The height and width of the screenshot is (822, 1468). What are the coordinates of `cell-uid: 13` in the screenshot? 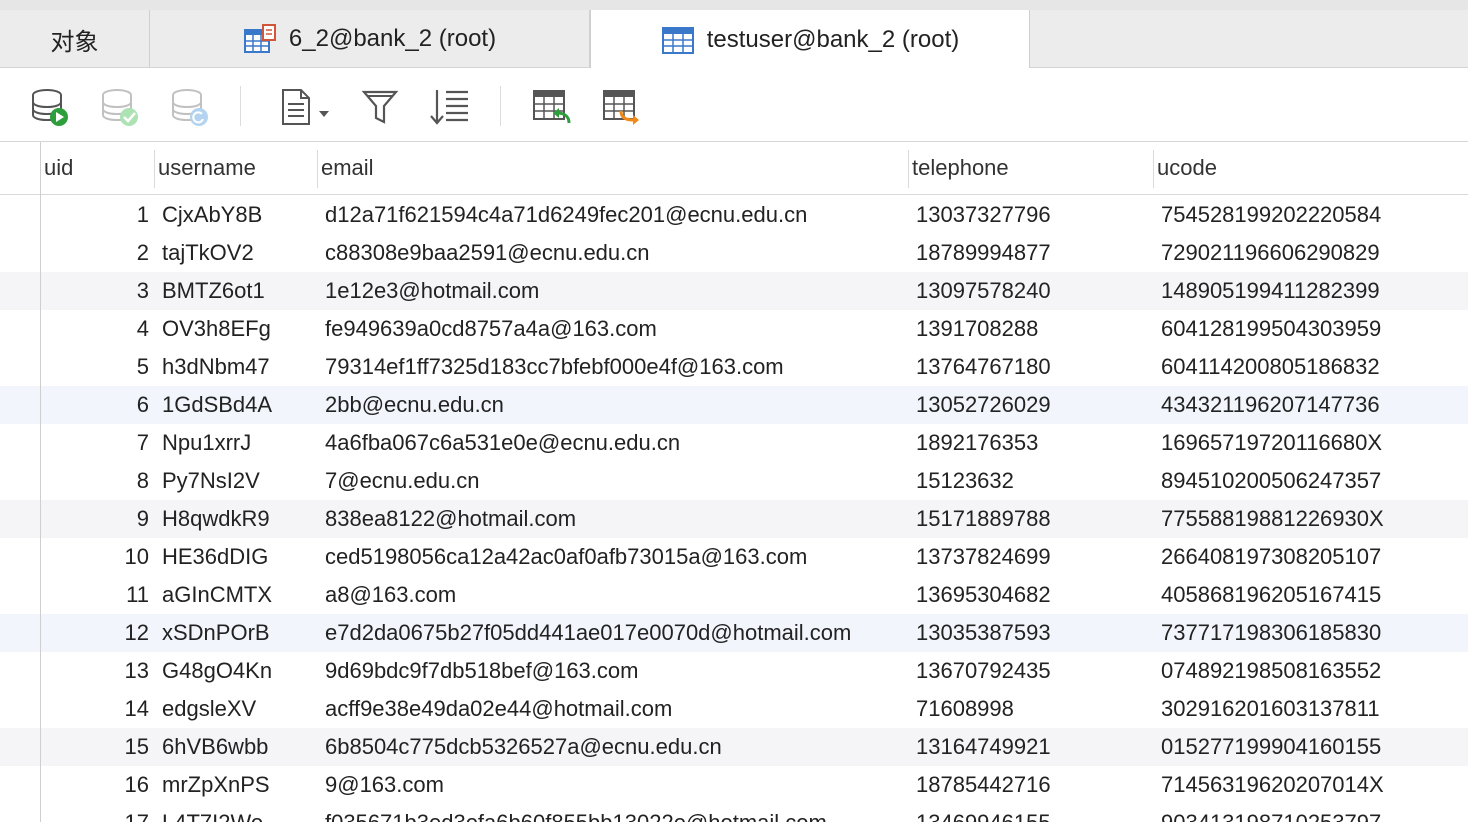 It's located at (96, 671).